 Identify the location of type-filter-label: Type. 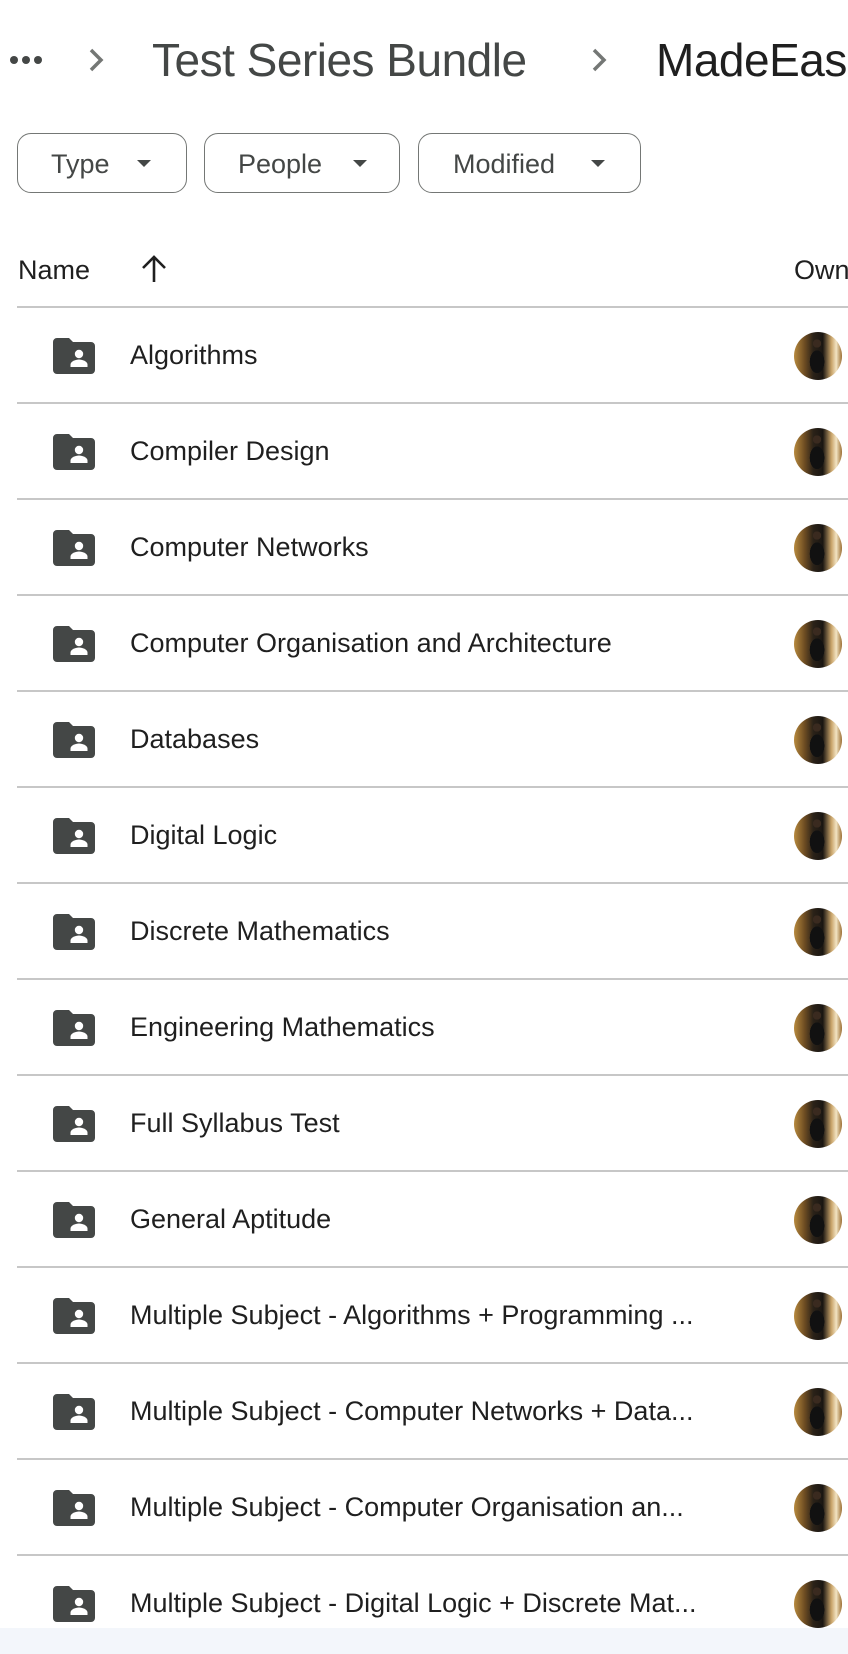
(80, 164).